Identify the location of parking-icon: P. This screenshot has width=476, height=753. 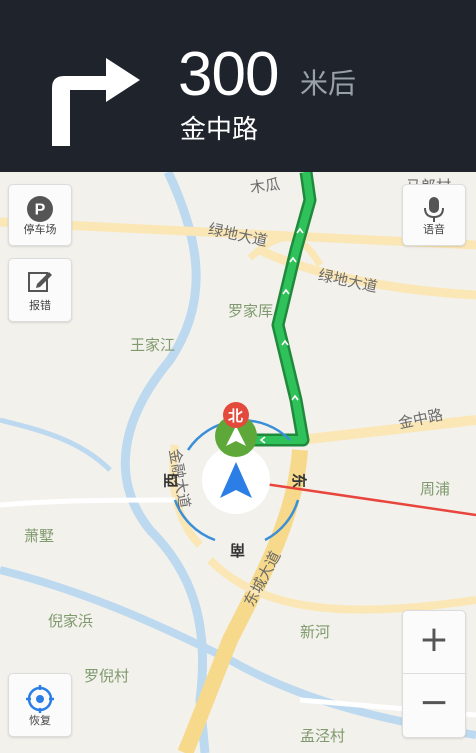
(40, 209).